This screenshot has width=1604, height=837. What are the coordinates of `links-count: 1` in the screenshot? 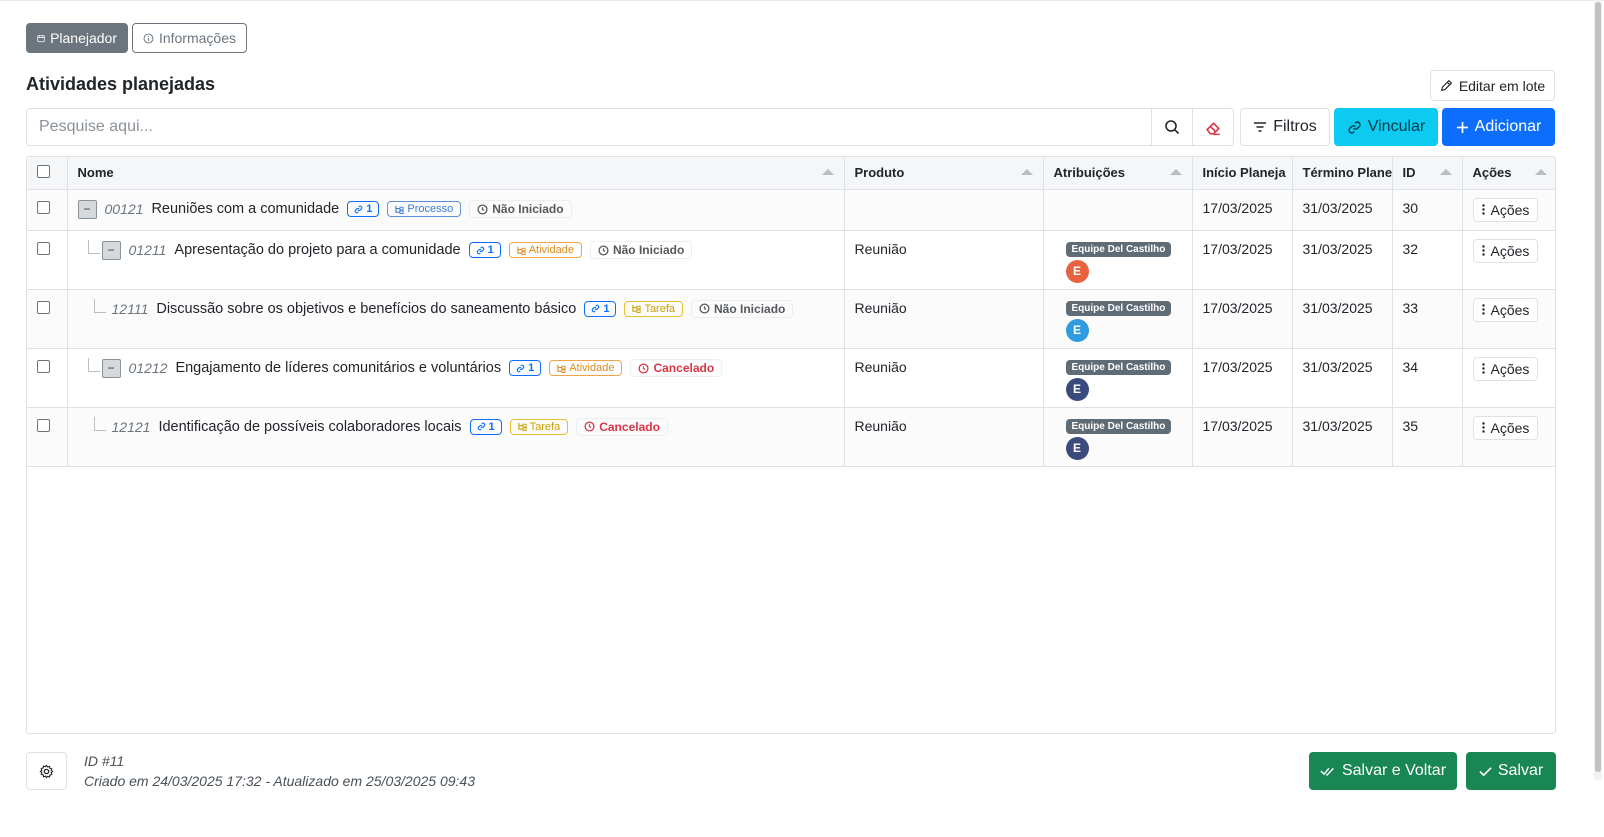 It's located at (369, 209).